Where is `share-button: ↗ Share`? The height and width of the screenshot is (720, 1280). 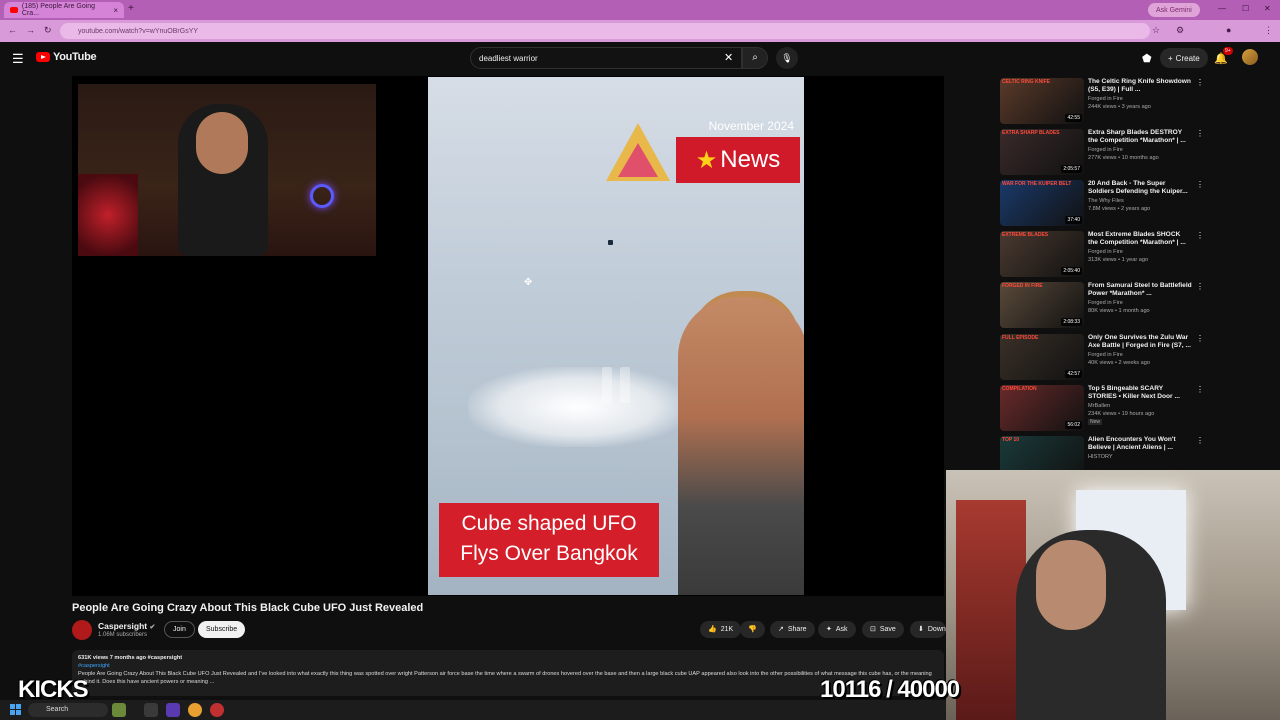 share-button: ↗ Share is located at coordinates (792, 629).